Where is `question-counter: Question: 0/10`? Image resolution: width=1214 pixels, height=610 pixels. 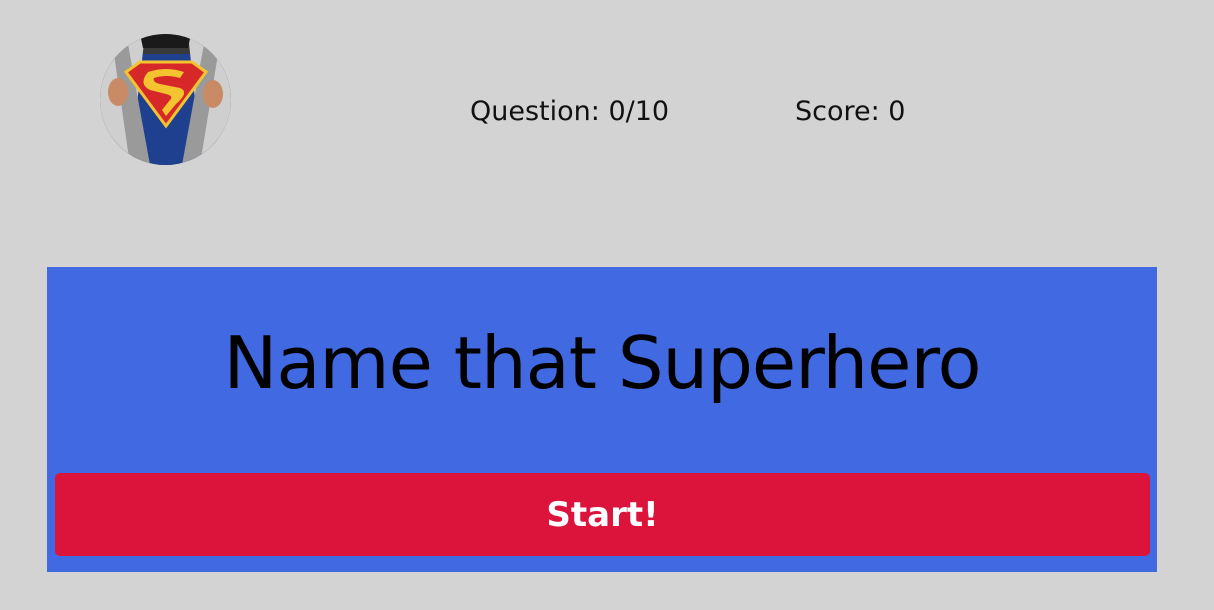 question-counter: Question: 0/10 is located at coordinates (570, 111).